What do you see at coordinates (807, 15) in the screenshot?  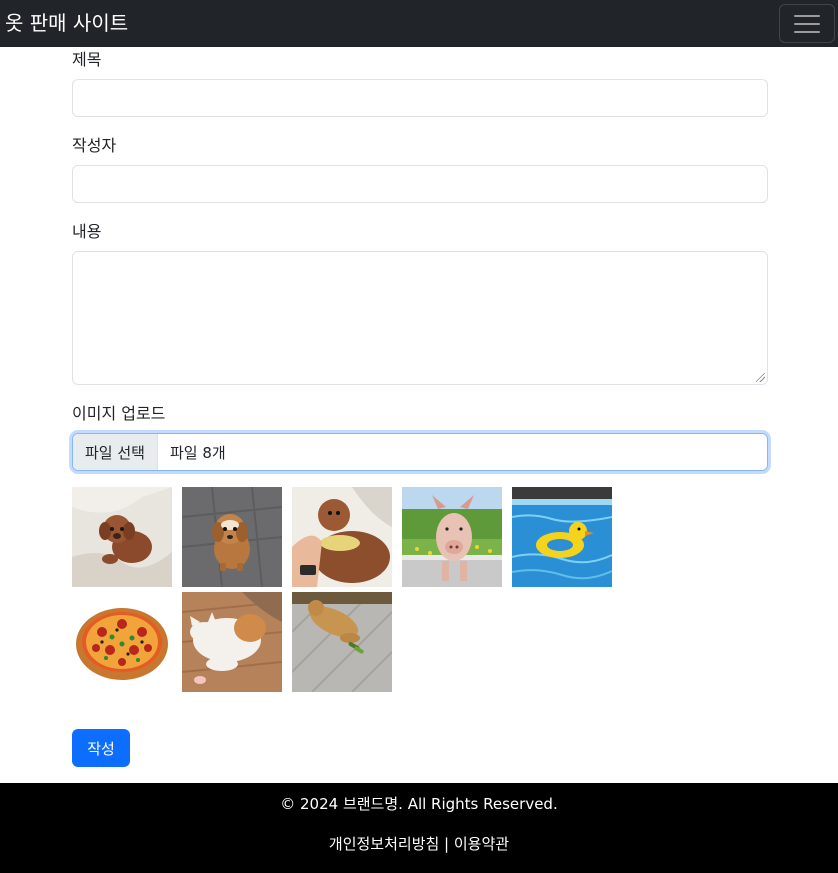 I see `hamburger-menu-icon` at bounding box center [807, 15].